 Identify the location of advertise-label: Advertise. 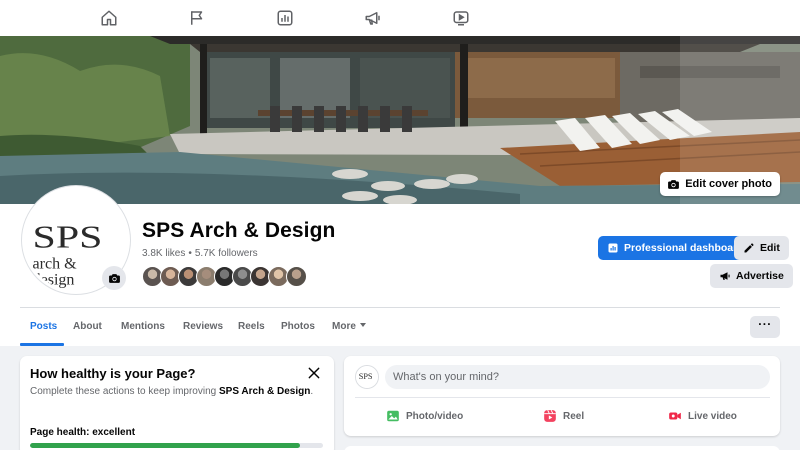
(760, 276).